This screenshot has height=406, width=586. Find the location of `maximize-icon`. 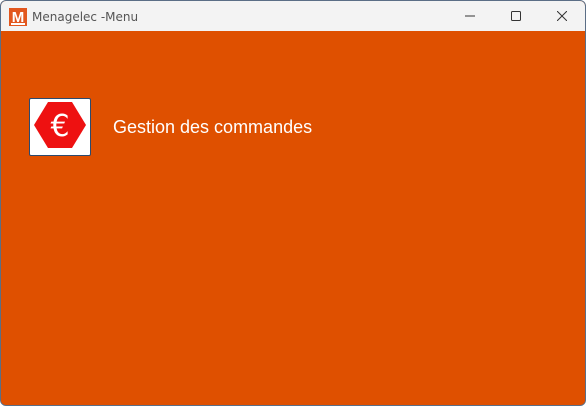

maximize-icon is located at coordinates (516, 16).